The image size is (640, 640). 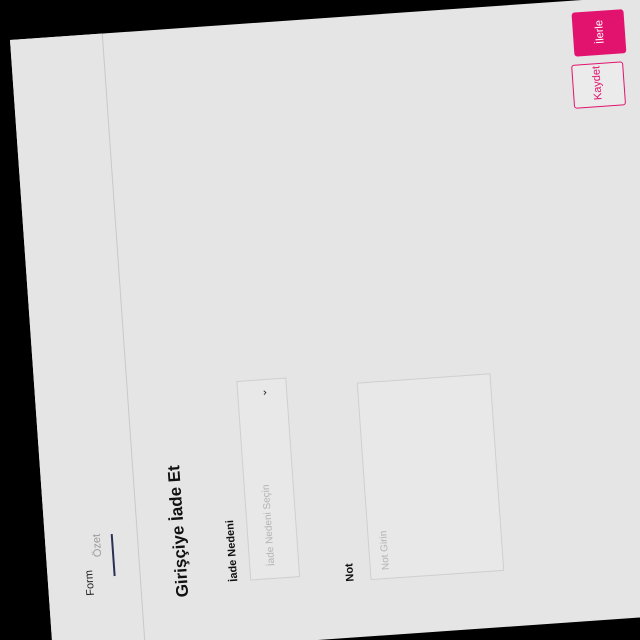 I want to click on save-button-label: Kaydet, so click(x=597, y=83).